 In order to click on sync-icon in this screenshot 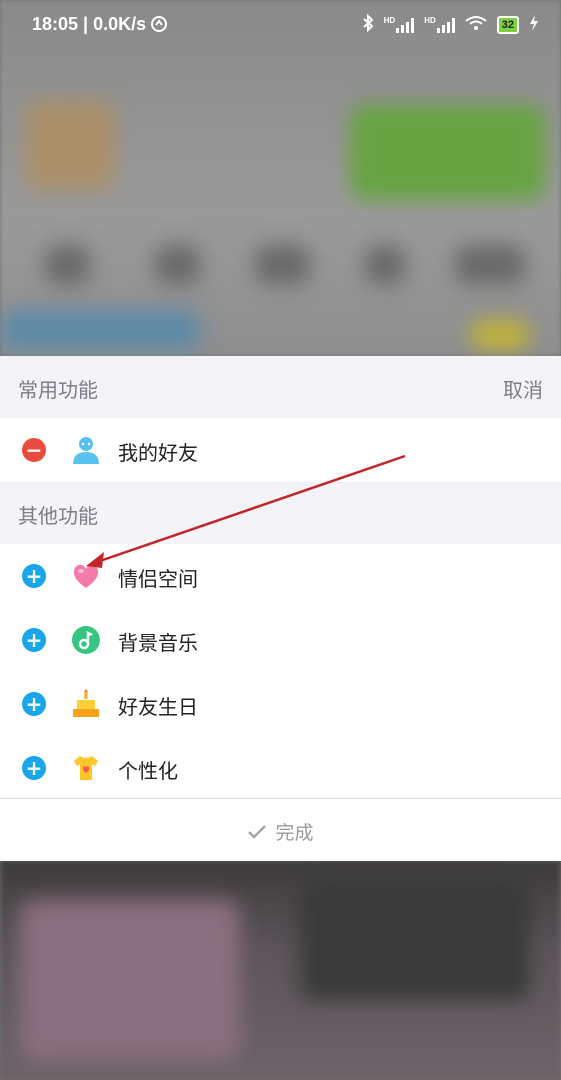, I will do `click(159, 26)`.